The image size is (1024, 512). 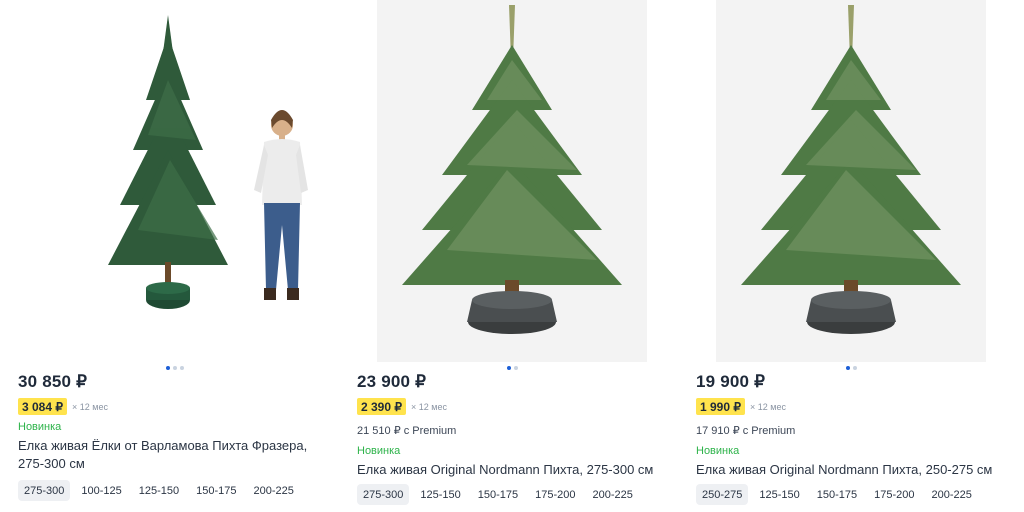 I want to click on price: 30 850 ₽, so click(x=53, y=381).